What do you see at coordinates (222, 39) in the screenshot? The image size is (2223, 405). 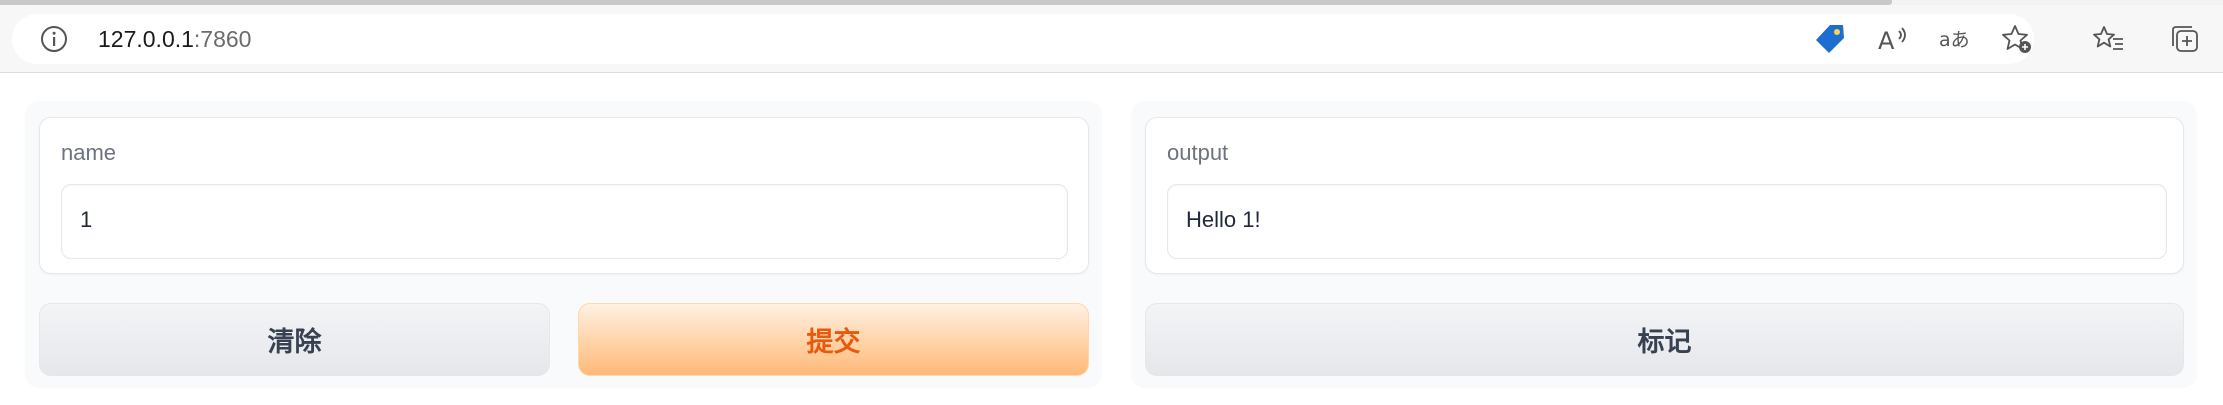 I see `url-port: :7860` at bounding box center [222, 39].